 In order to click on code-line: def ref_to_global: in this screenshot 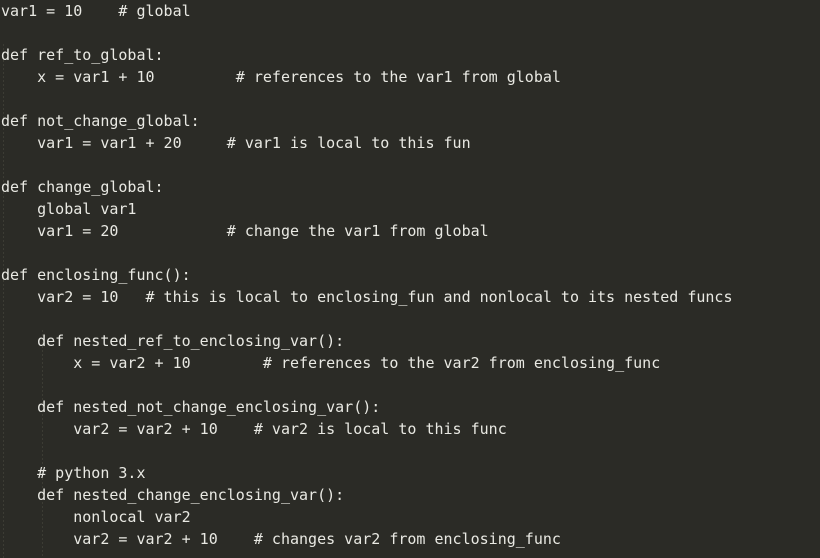, I will do `click(410, 55)`.